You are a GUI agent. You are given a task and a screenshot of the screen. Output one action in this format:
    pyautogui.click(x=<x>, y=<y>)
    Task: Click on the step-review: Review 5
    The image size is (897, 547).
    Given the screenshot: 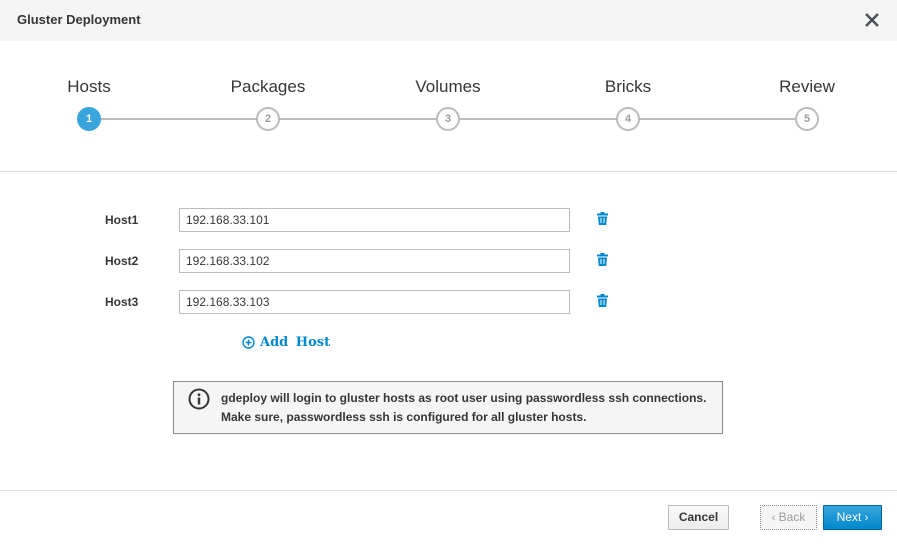 What is the action you would take?
    pyautogui.click(x=807, y=91)
    